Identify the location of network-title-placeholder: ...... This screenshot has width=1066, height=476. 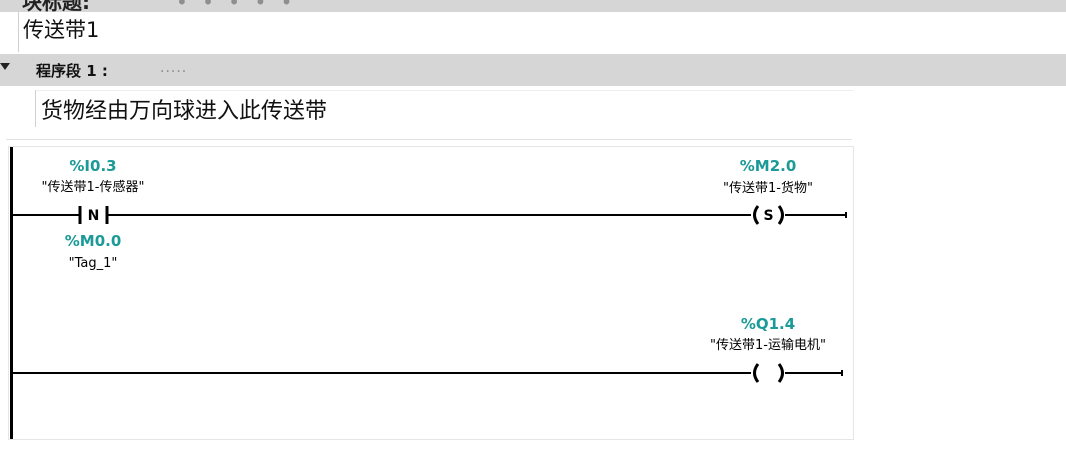
(173, 68).